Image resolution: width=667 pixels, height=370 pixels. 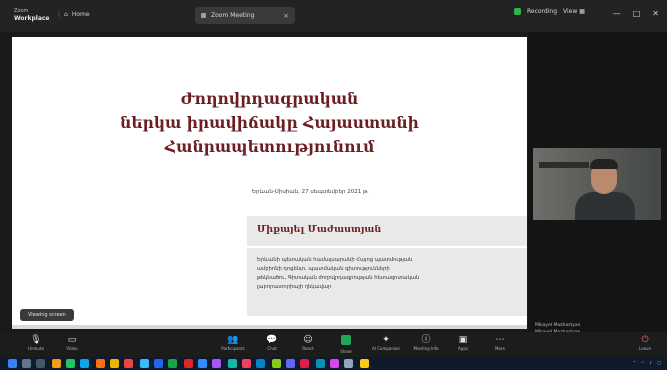 I want to click on app-logo: Zoom Workplace, so click(x=32, y=15).